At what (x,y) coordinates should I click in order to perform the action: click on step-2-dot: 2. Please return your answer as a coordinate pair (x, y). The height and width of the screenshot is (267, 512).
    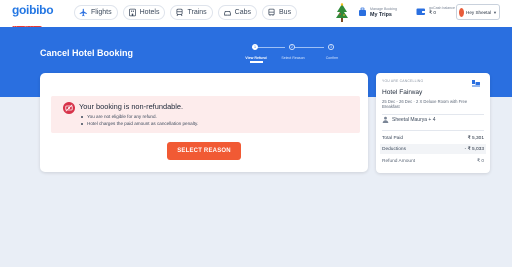
    Looking at the image, I should click on (292, 47).